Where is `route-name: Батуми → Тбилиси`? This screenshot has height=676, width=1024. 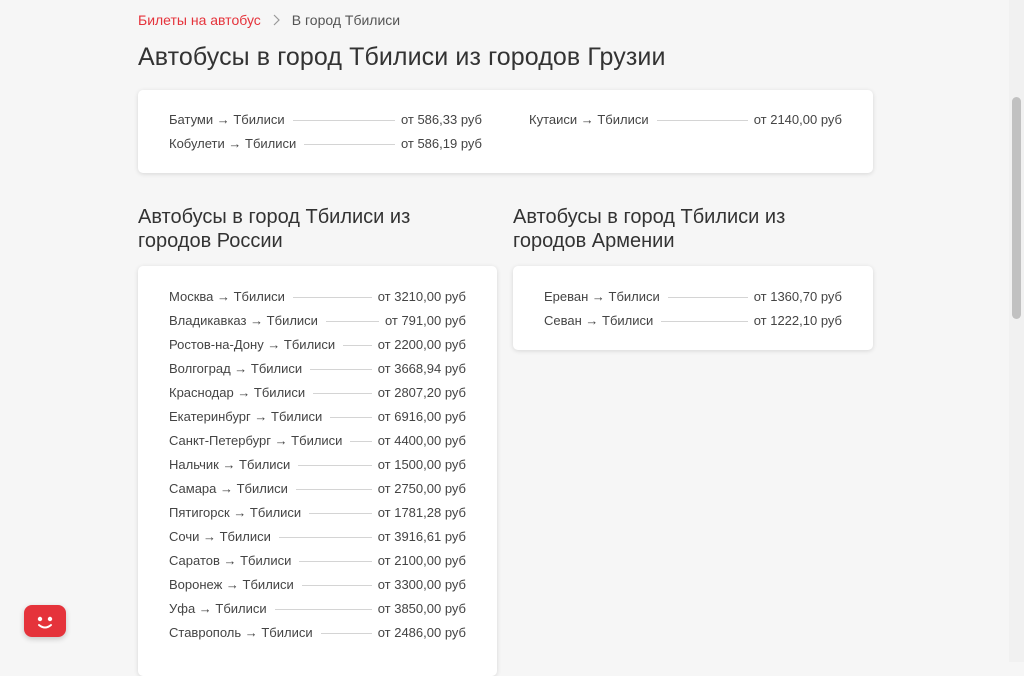 route-name: Батуми → Тбилиси is located at coordinates (227, 119).